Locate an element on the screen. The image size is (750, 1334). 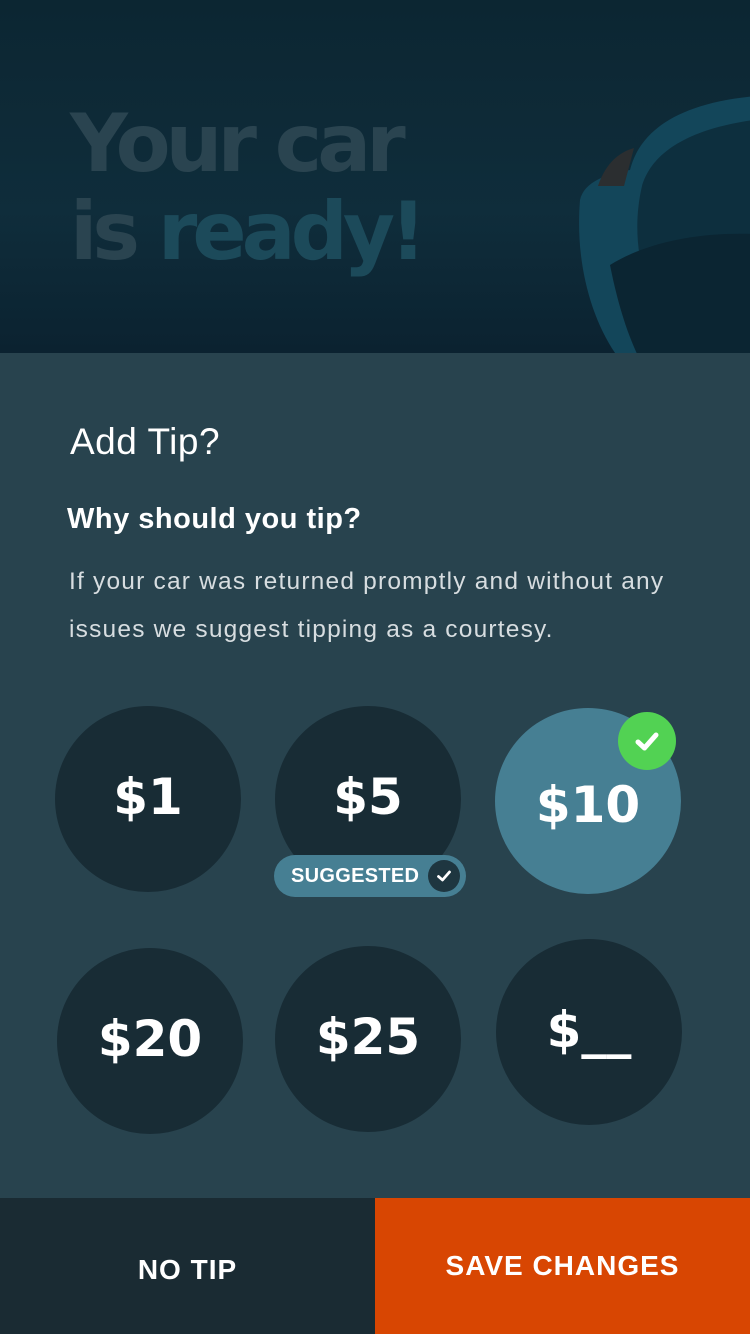
sheet-title: Add Tip? is located at coordinates (145, 441).